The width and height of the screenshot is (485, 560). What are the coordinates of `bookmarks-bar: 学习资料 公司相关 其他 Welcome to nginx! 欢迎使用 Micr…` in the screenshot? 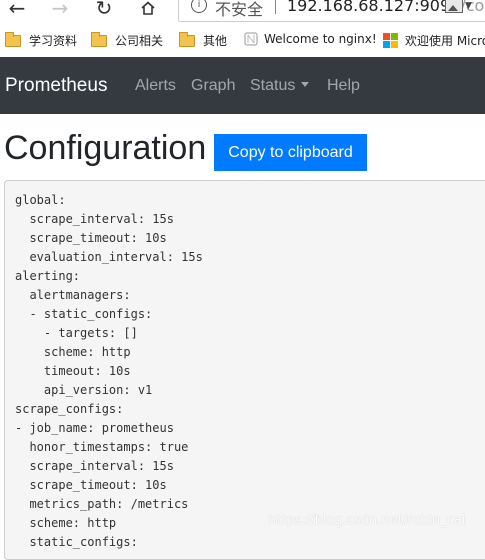 It's located at (242, 41).